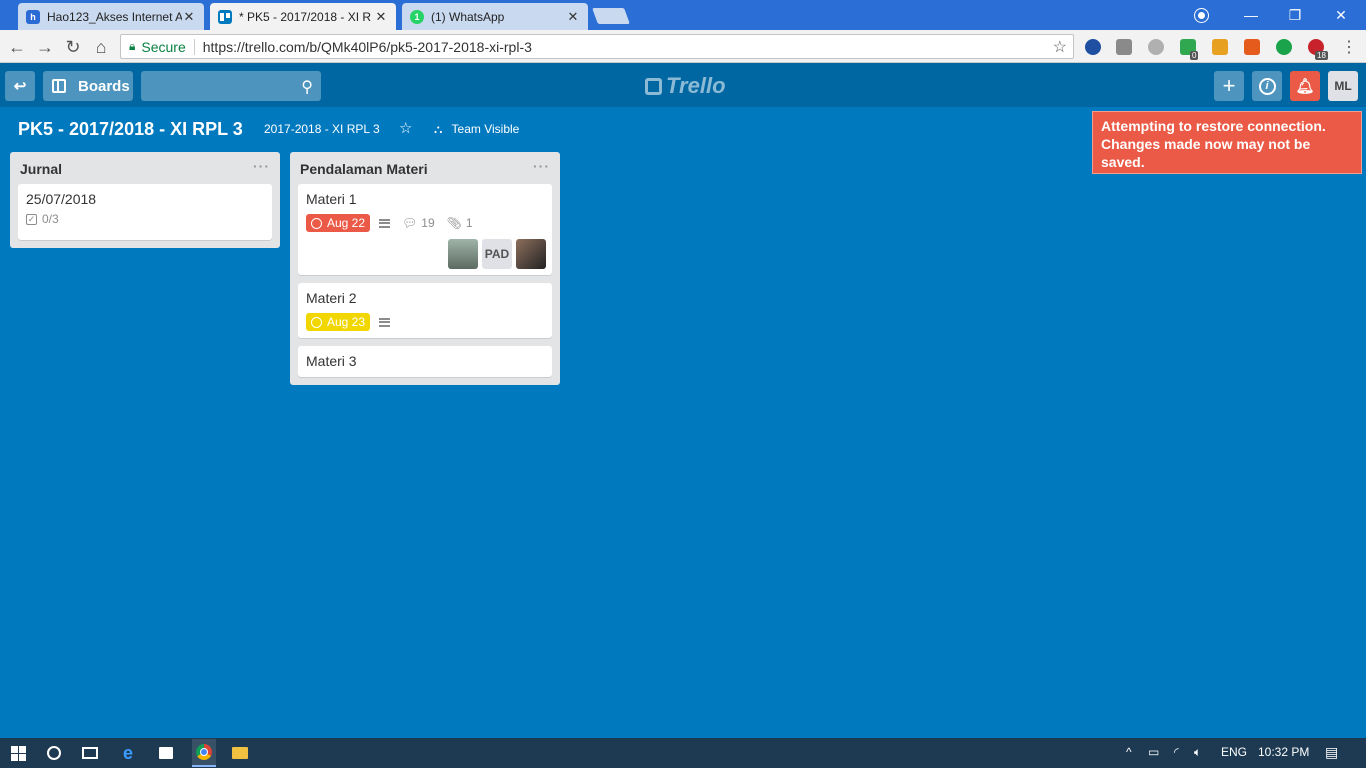 The image size is (1366, 768). I want to click on home-icon: ⌂, so click(101, 47).